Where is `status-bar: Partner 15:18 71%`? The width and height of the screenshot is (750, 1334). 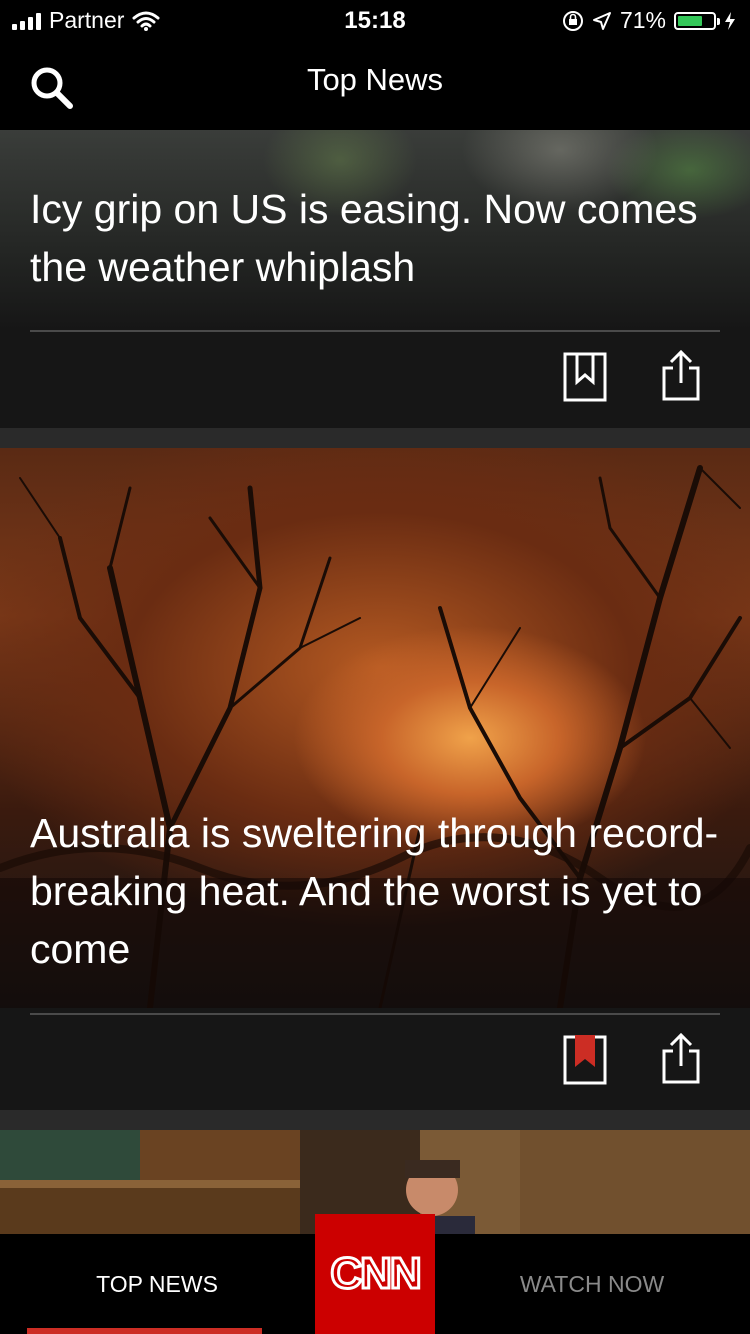
status-bar: Partner 15:18 71% is located at coordinates (375, 20).